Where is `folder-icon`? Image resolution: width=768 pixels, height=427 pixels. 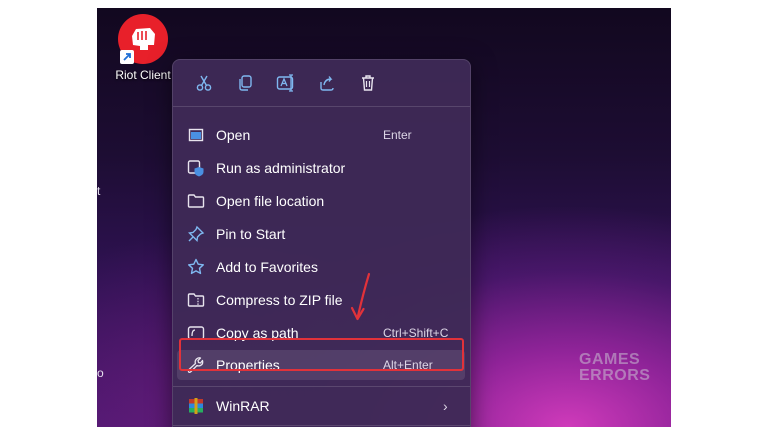 folder-icon is located at coordinates (196, 201).